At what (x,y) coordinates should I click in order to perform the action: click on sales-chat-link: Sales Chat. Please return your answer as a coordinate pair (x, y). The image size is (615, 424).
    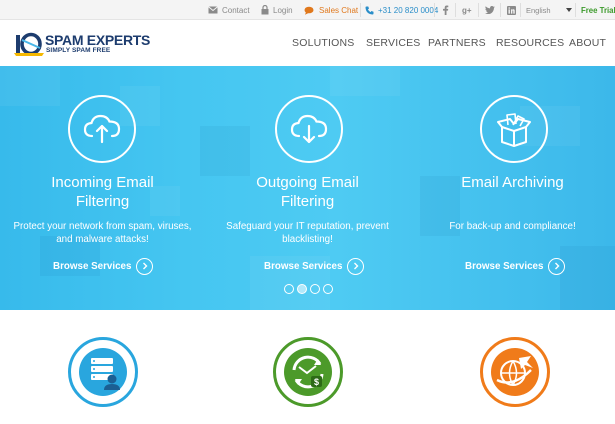
    Looking at the image, I should click on (331, 10).